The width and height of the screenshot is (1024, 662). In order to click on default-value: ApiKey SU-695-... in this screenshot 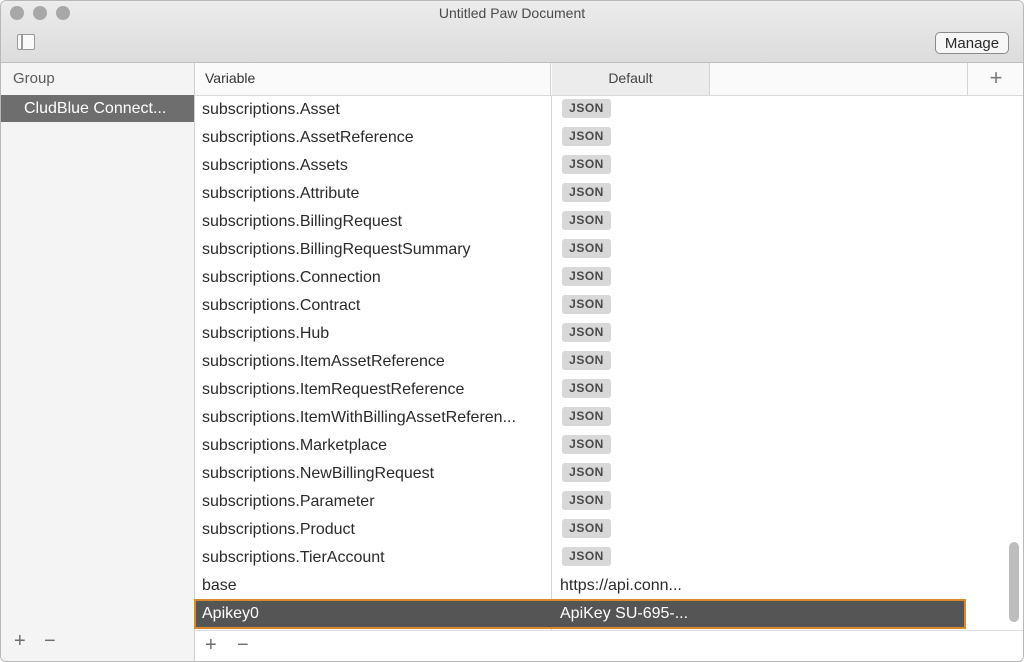, I will do `click(760, 614)`.